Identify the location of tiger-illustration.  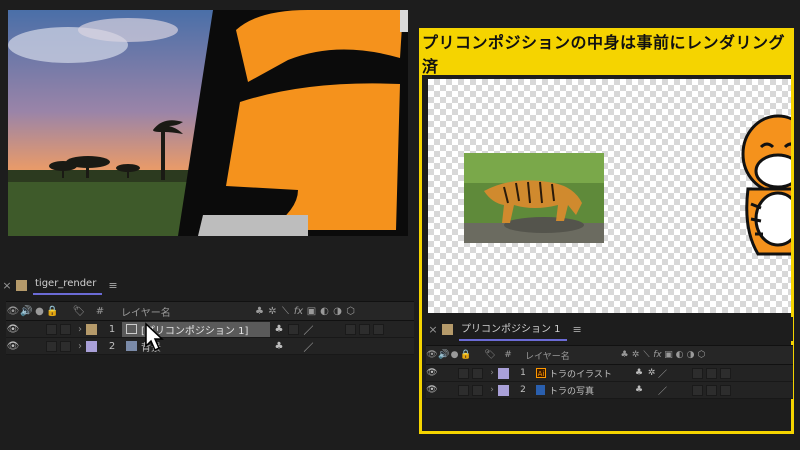
(766, 185).